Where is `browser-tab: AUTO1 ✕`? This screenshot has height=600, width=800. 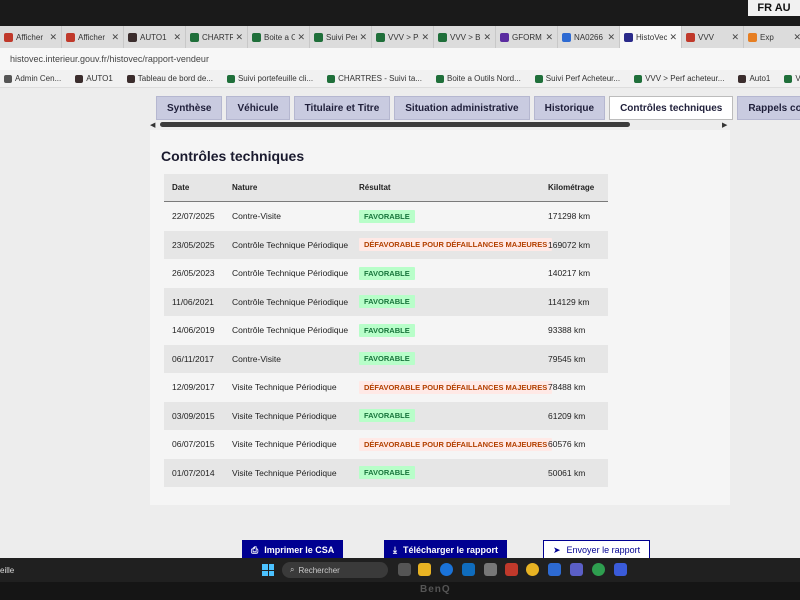 browser-tab: AUTO1 ✕ is located at coordinates (155, 37).